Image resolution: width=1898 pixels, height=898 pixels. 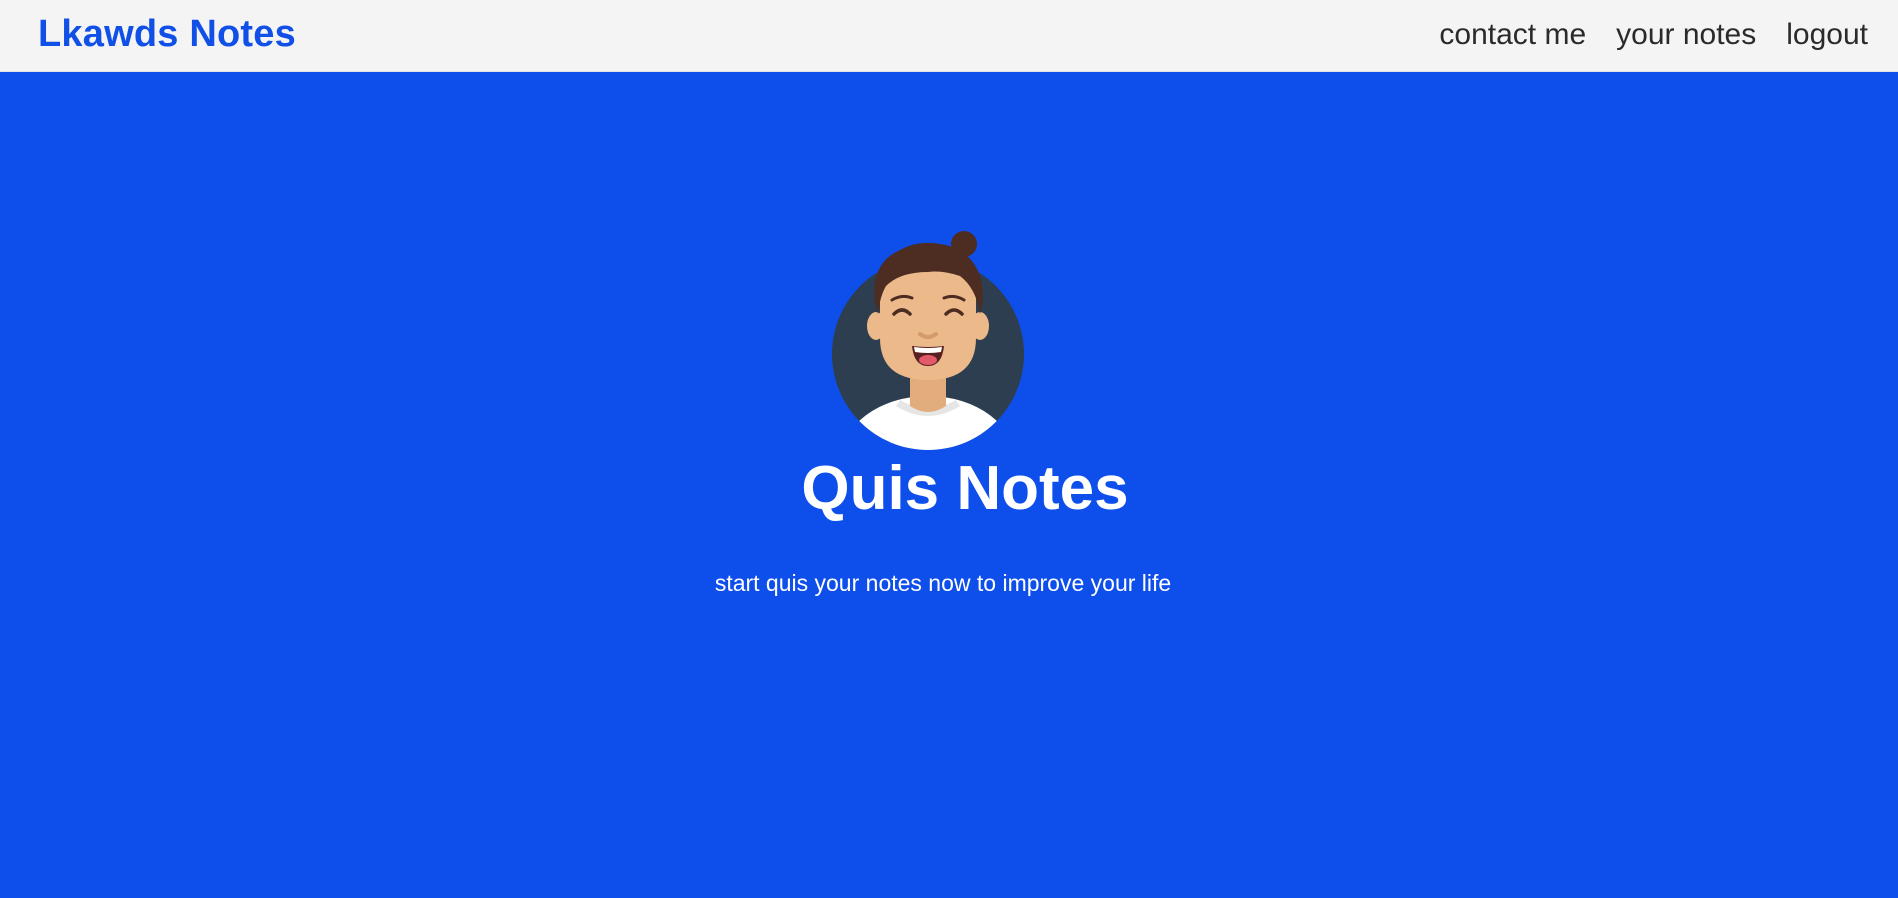 I want to click on nav-link-contact-me: contact me, so click(x=1512, y=34).